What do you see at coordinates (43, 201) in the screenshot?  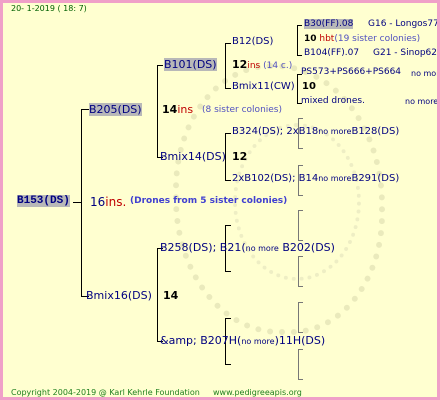 I see `queen-node-root: B153(DS)` at bounding box center [43, 201].